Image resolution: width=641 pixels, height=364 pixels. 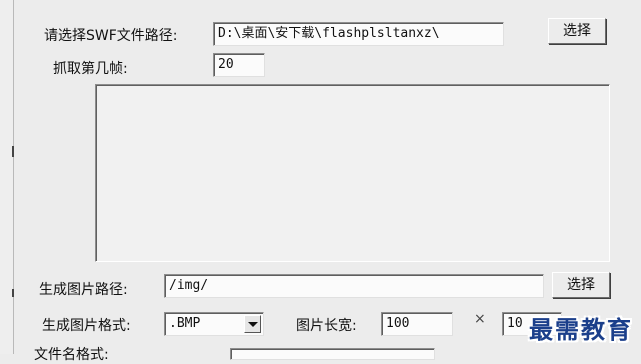 What do you see at coordinates (7, 177) in the screenshot?
I see `window-left-edge` at bounding box center [7, 177].